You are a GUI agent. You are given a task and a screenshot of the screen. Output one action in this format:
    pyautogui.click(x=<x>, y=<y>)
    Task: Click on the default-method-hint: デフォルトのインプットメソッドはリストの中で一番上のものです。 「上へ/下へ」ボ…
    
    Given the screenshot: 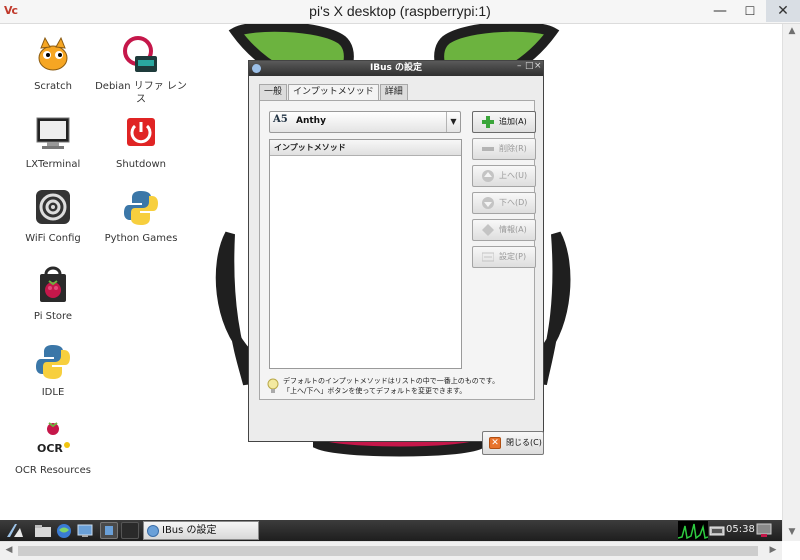 What is the action you would take?
    pyautogui.click(x=401, y=388)
    